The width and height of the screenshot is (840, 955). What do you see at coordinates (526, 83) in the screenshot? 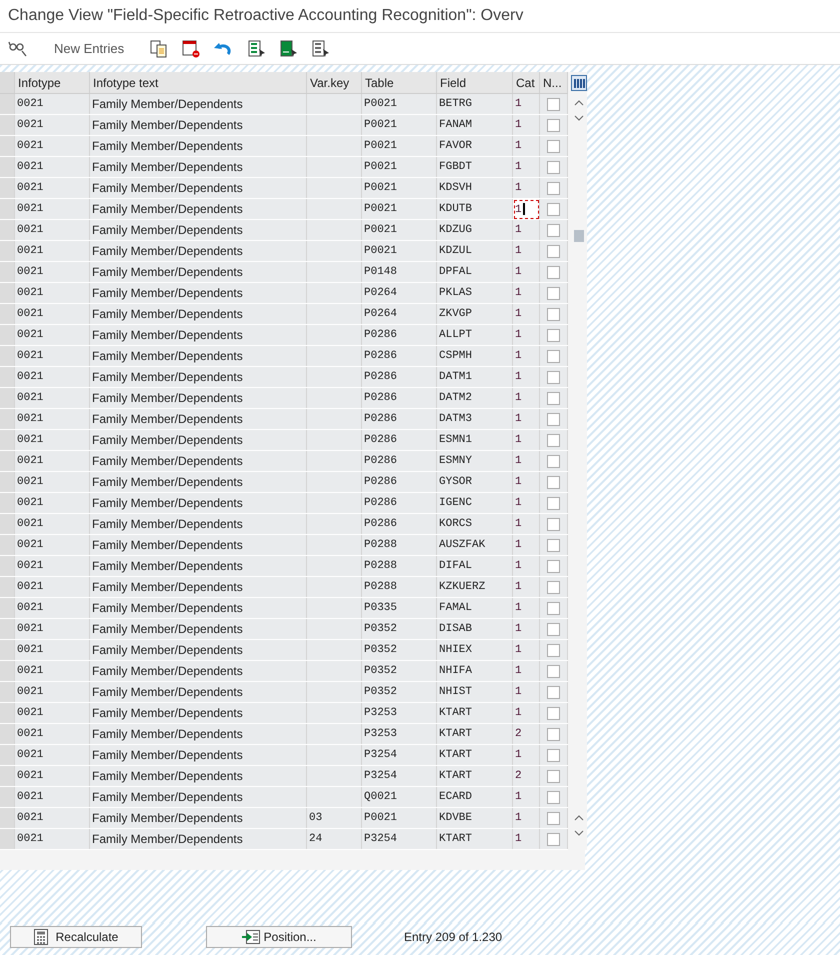
I see `column-header: Cat` at bounding box center [526, 83].